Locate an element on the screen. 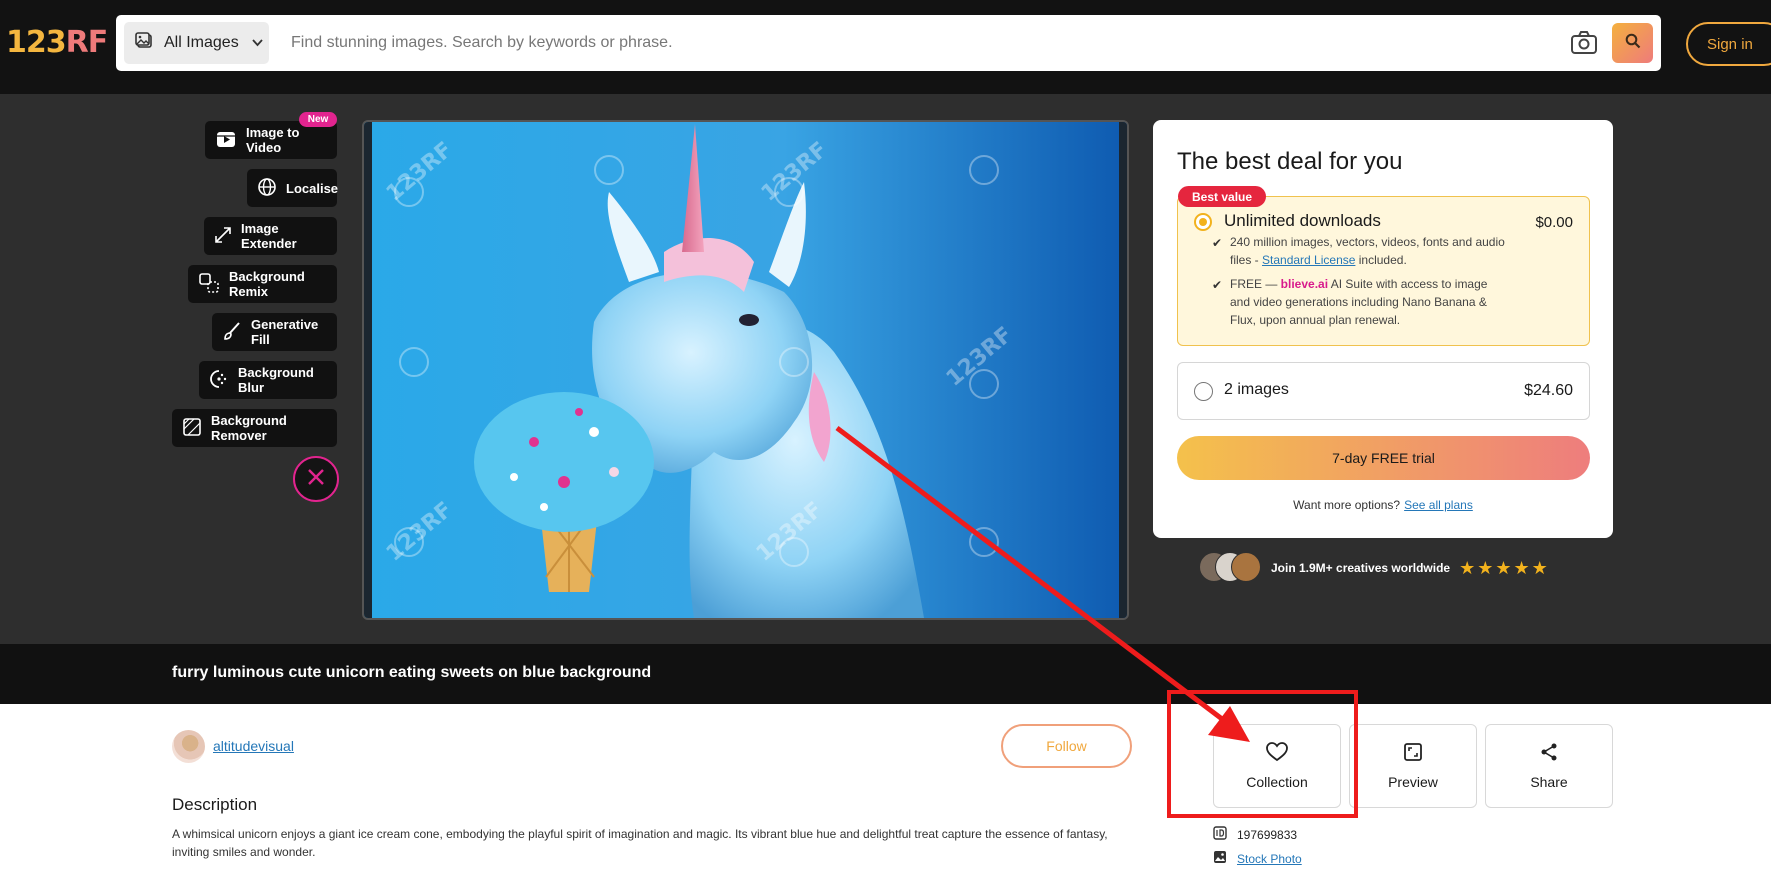  logo: 123RF is located at coordinates (57, 42).